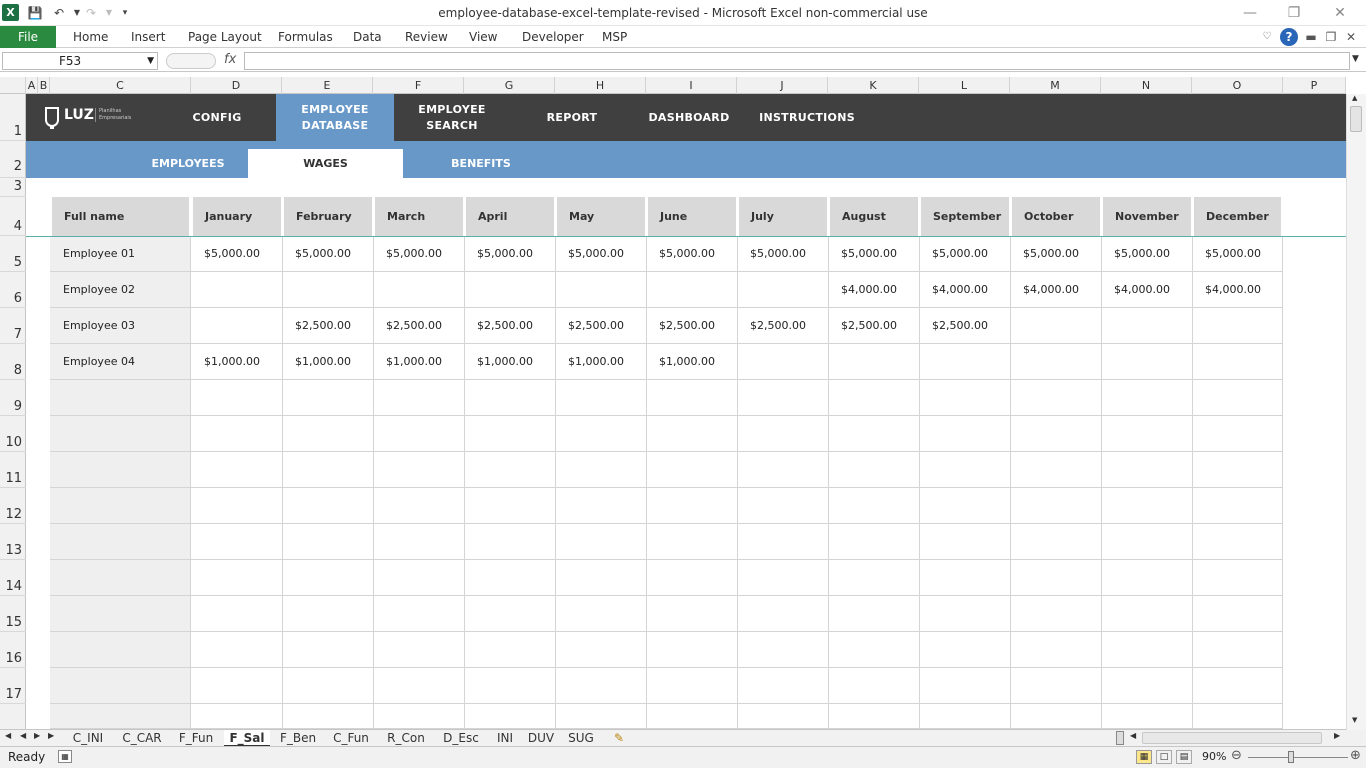 The height and width of the screenshot is (768, 1366). Describe the element at coordinates (1337, 735) in the screenshot. I see `hscroll-right-icon: ▶` at that location.